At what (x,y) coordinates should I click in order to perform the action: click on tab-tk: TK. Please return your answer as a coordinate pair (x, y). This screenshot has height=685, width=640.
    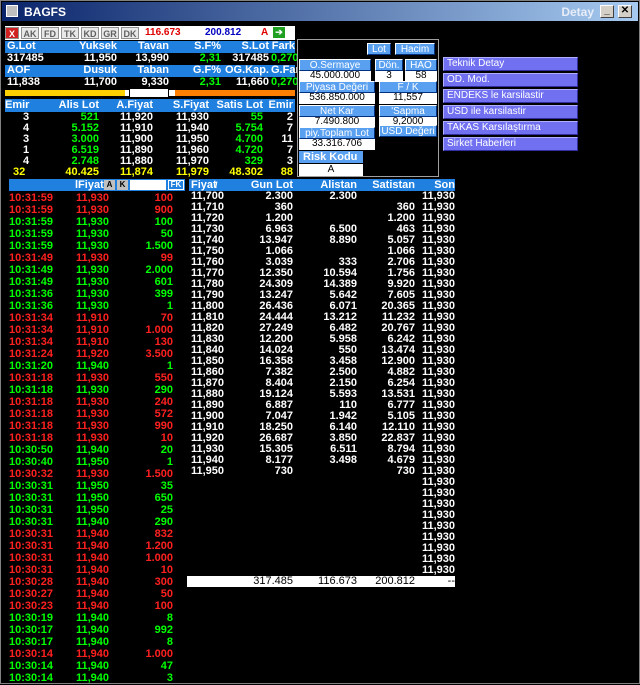
    Looking at the image, I should click on (70, 33).